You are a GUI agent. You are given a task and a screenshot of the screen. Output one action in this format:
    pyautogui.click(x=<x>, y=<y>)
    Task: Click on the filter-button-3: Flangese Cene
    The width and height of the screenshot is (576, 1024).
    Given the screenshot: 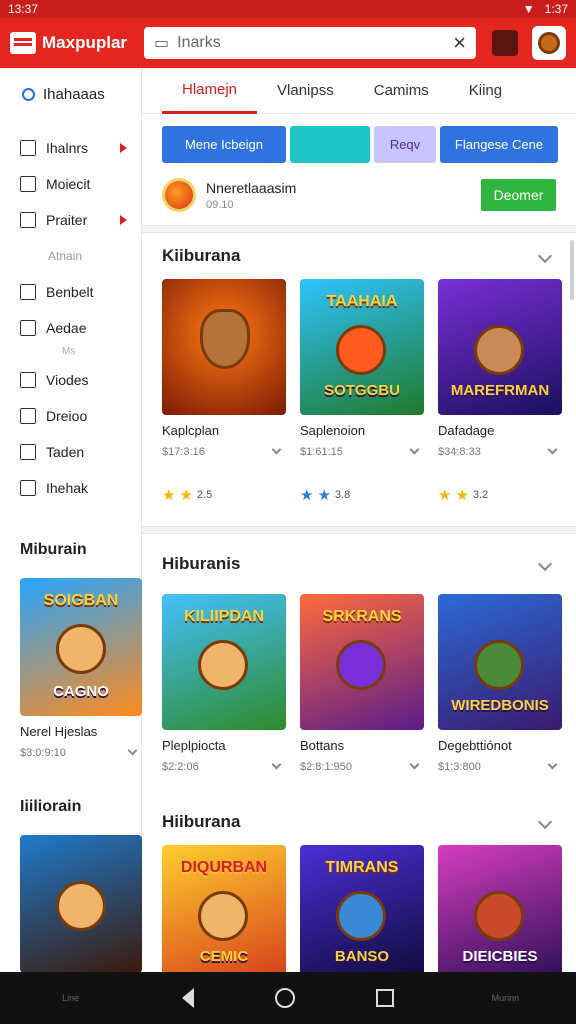 What is the action you would take?
    pyautogui.click(x=499, y=144)
    